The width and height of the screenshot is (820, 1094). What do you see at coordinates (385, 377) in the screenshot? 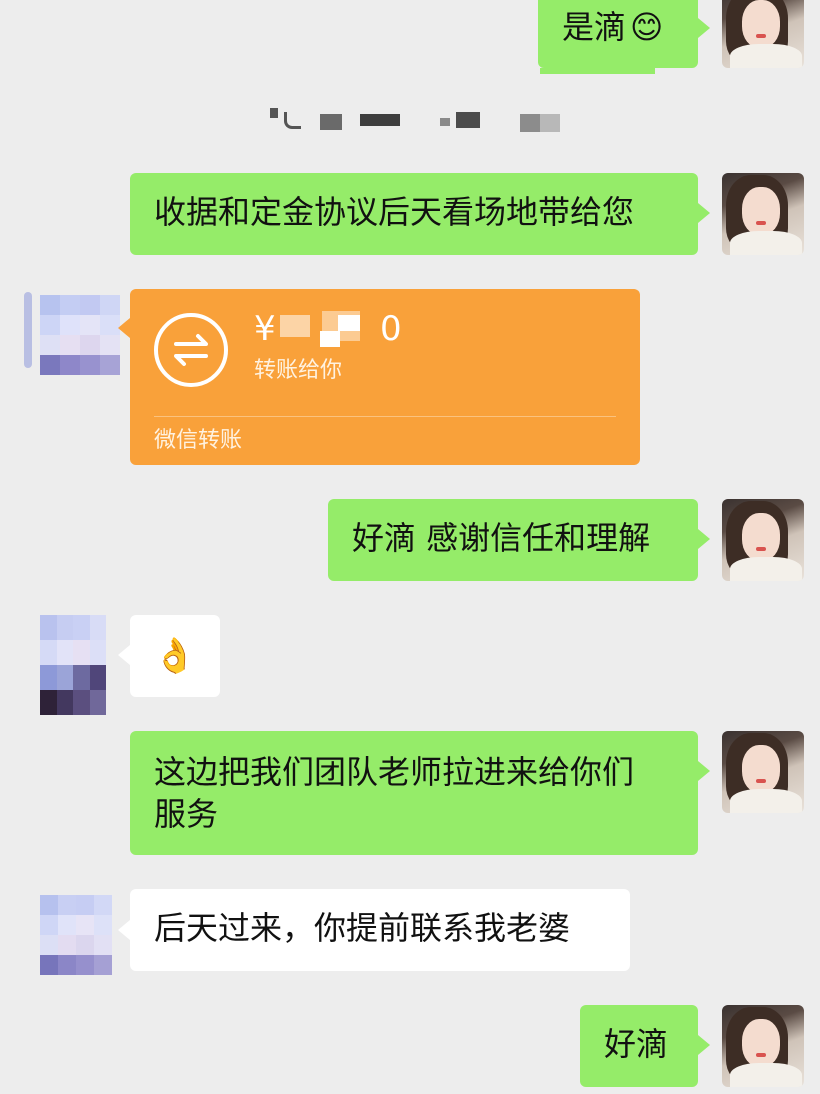
I see `wechat-transfer-card: ¥ 0 转账给你 微信转账` at bounding box center [385, 377].